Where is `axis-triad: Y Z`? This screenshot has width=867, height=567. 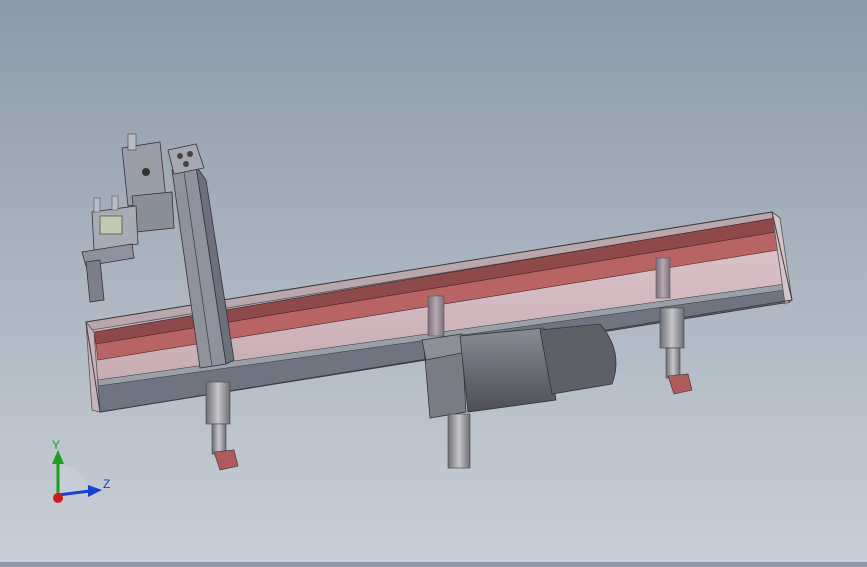 axis-triad: Y Z is located at coordinates (81, 471).